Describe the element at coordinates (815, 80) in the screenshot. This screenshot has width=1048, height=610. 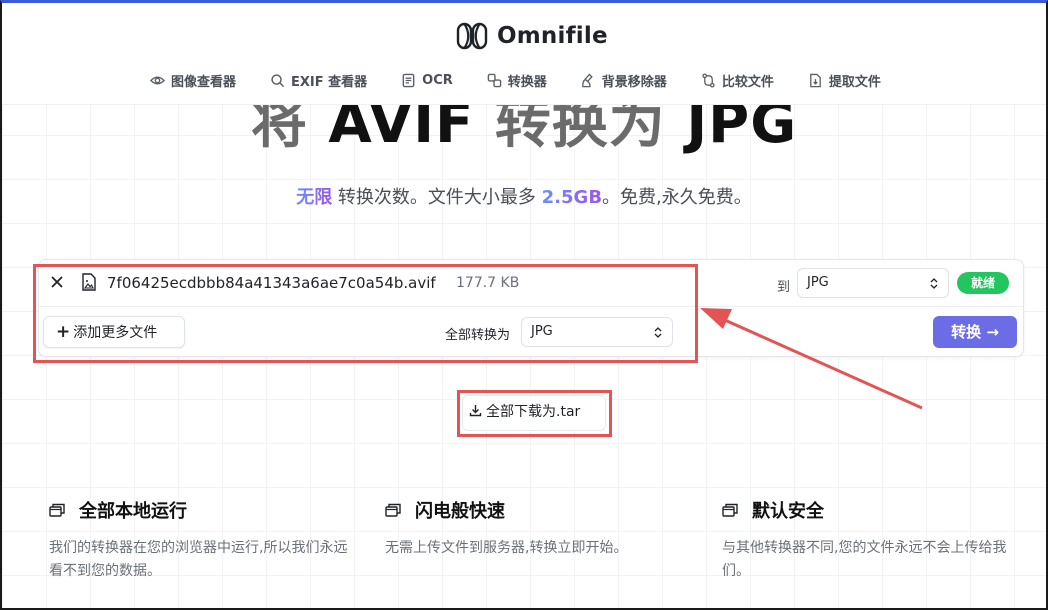
I see `extract-file-icon` at that location.